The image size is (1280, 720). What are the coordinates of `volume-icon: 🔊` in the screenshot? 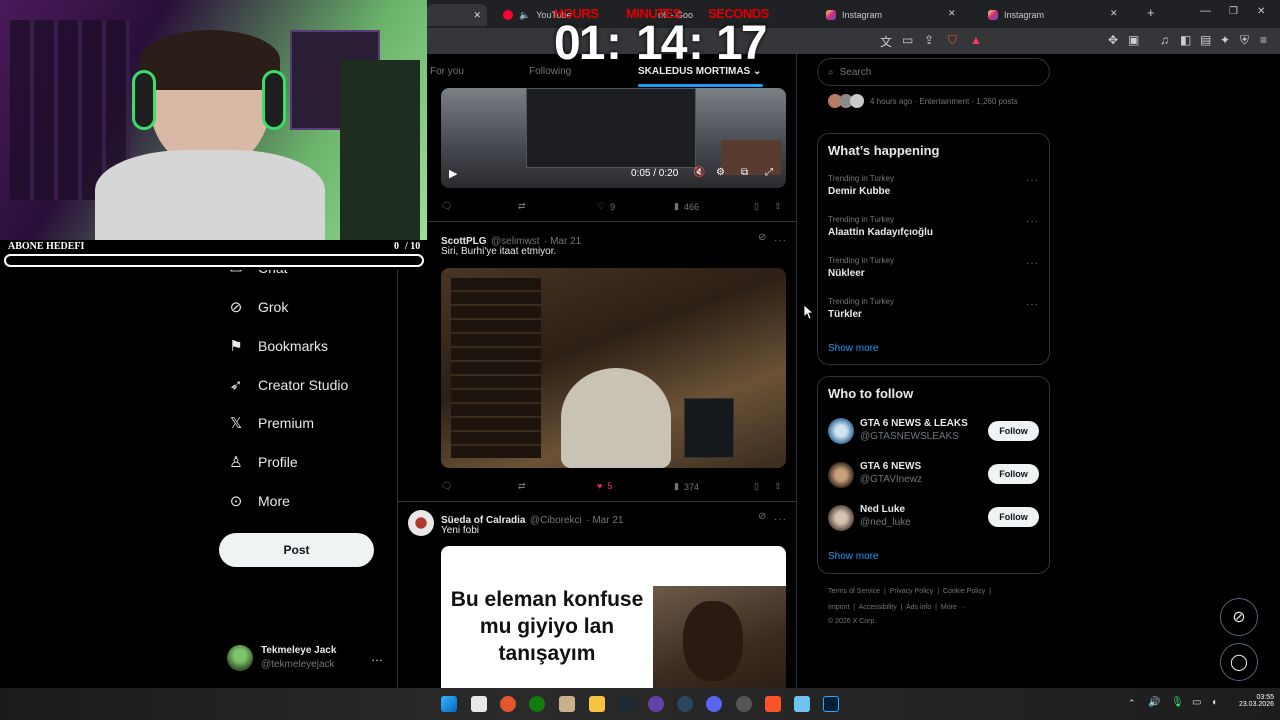 It's located at (1154, 702).